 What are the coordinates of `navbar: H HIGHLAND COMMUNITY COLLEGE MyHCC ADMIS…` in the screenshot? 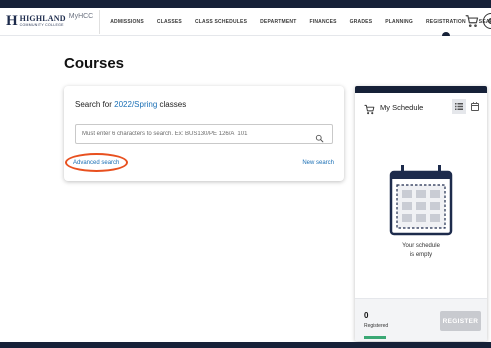 It's located at (245, 22).